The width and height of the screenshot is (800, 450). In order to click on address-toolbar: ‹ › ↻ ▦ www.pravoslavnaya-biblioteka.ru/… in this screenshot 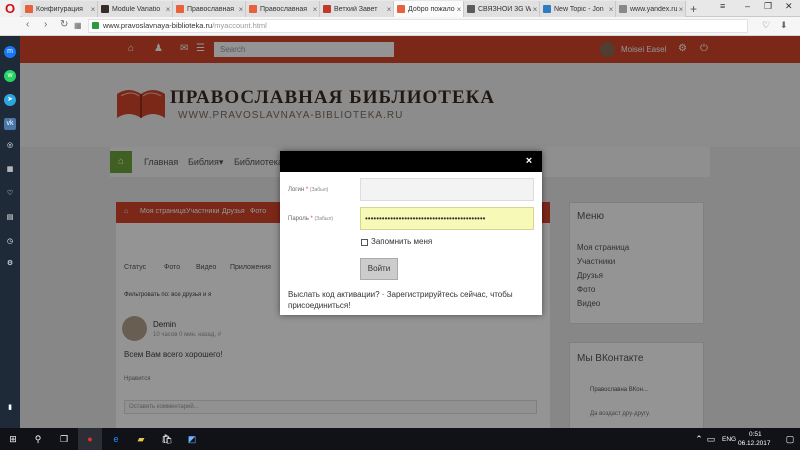, I will do `click(400, 26)`.